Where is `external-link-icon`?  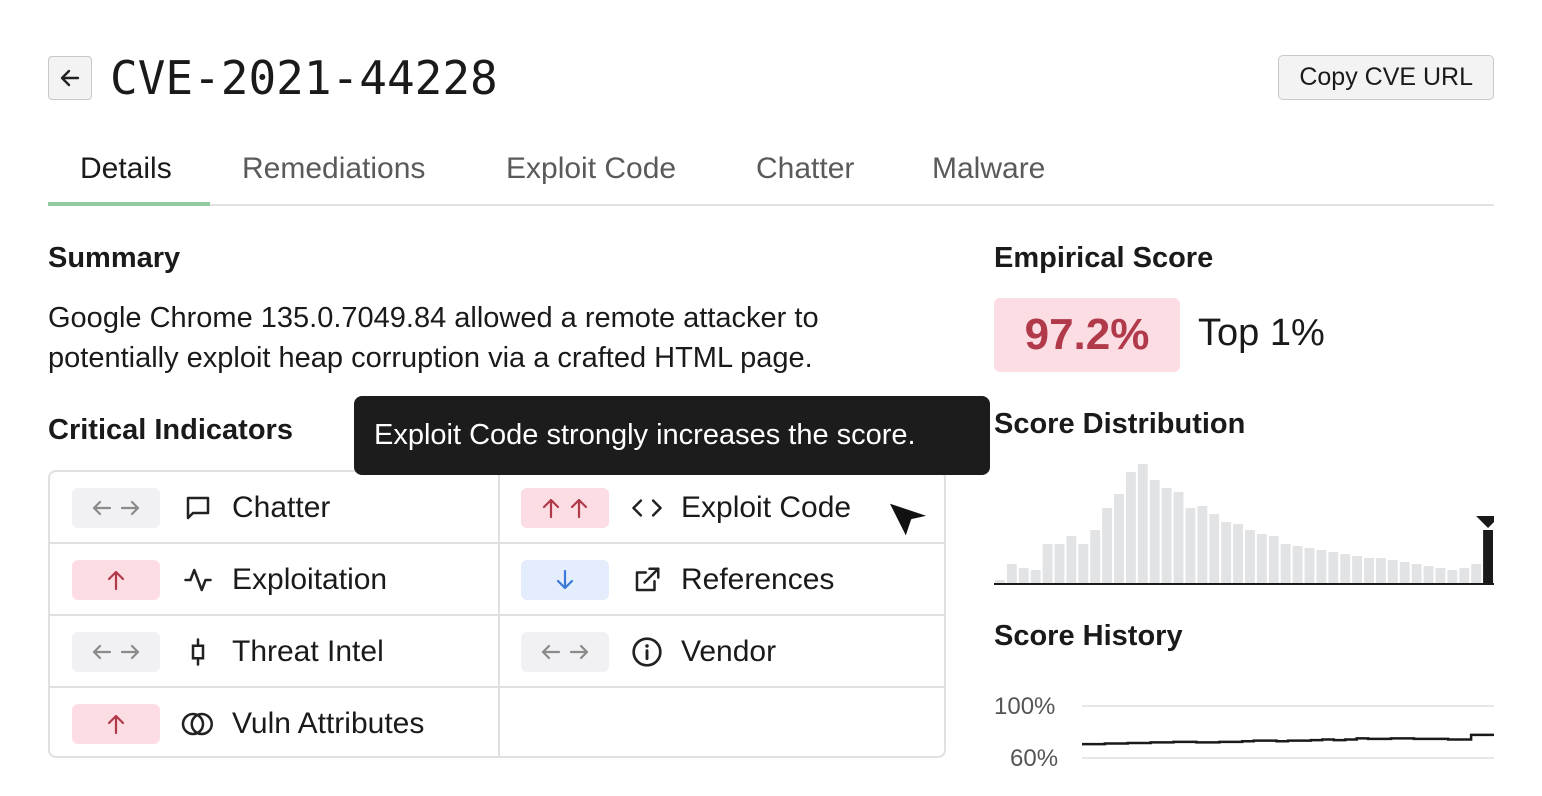 external-link-icon is located at coordinates (647, 580).